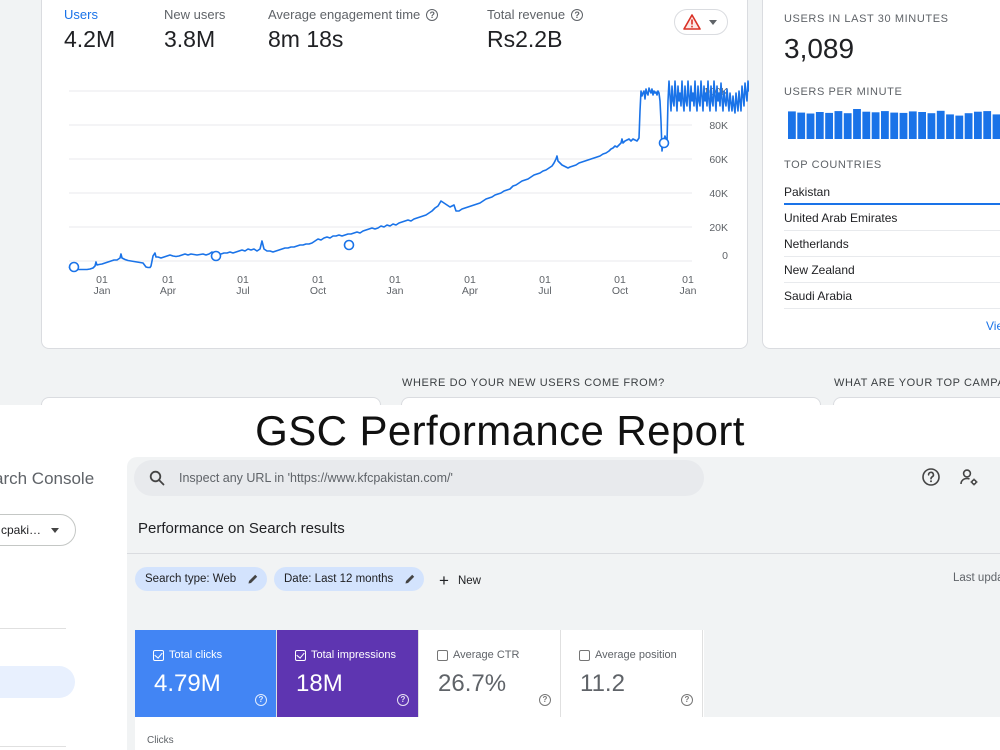 Image resolution: width=1000 pixels, height=750 pixels. What do you see at coordinates (469, 581) in the screenshot?
I see `new-filter-label: New` at bounding box center [469, 581].